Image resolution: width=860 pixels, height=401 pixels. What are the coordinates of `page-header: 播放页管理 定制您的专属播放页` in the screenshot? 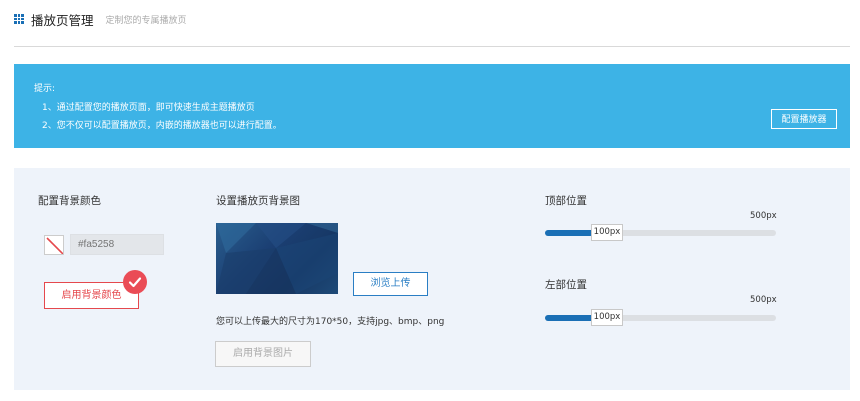 It's located at (100, 19).